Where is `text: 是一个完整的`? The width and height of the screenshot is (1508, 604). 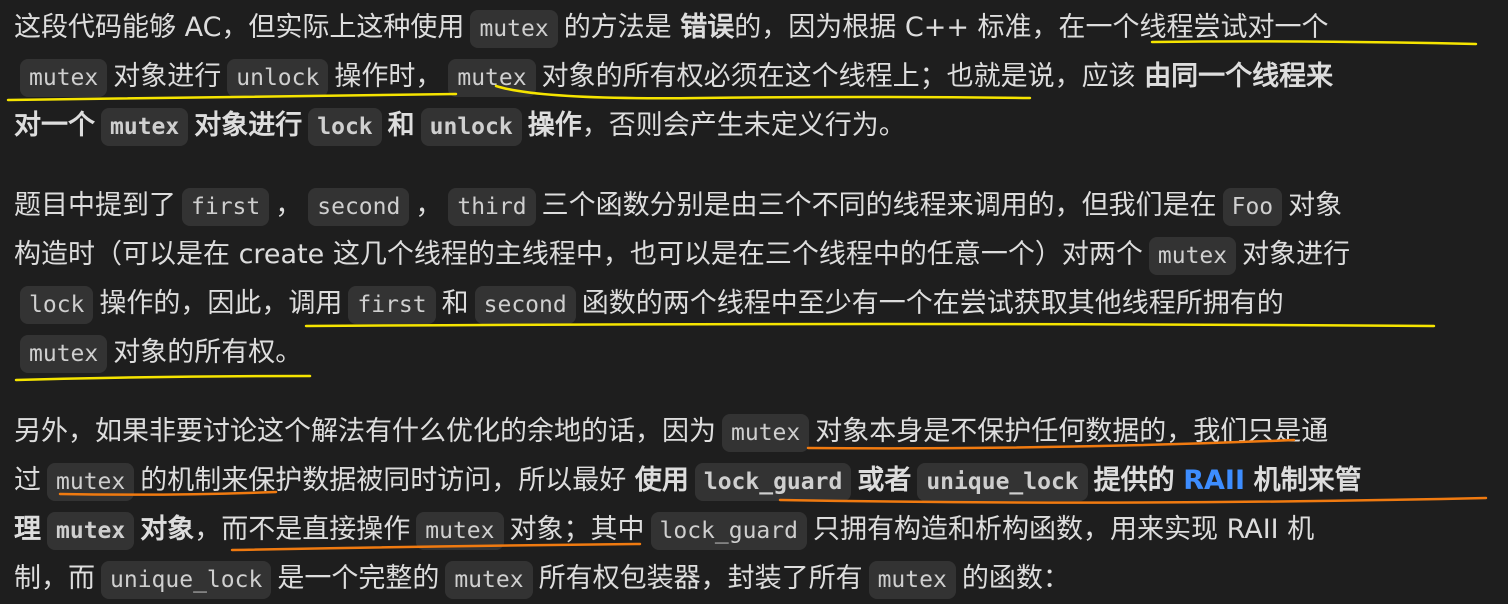 text: 是一个完整的 is located at coordinates (358, 578).